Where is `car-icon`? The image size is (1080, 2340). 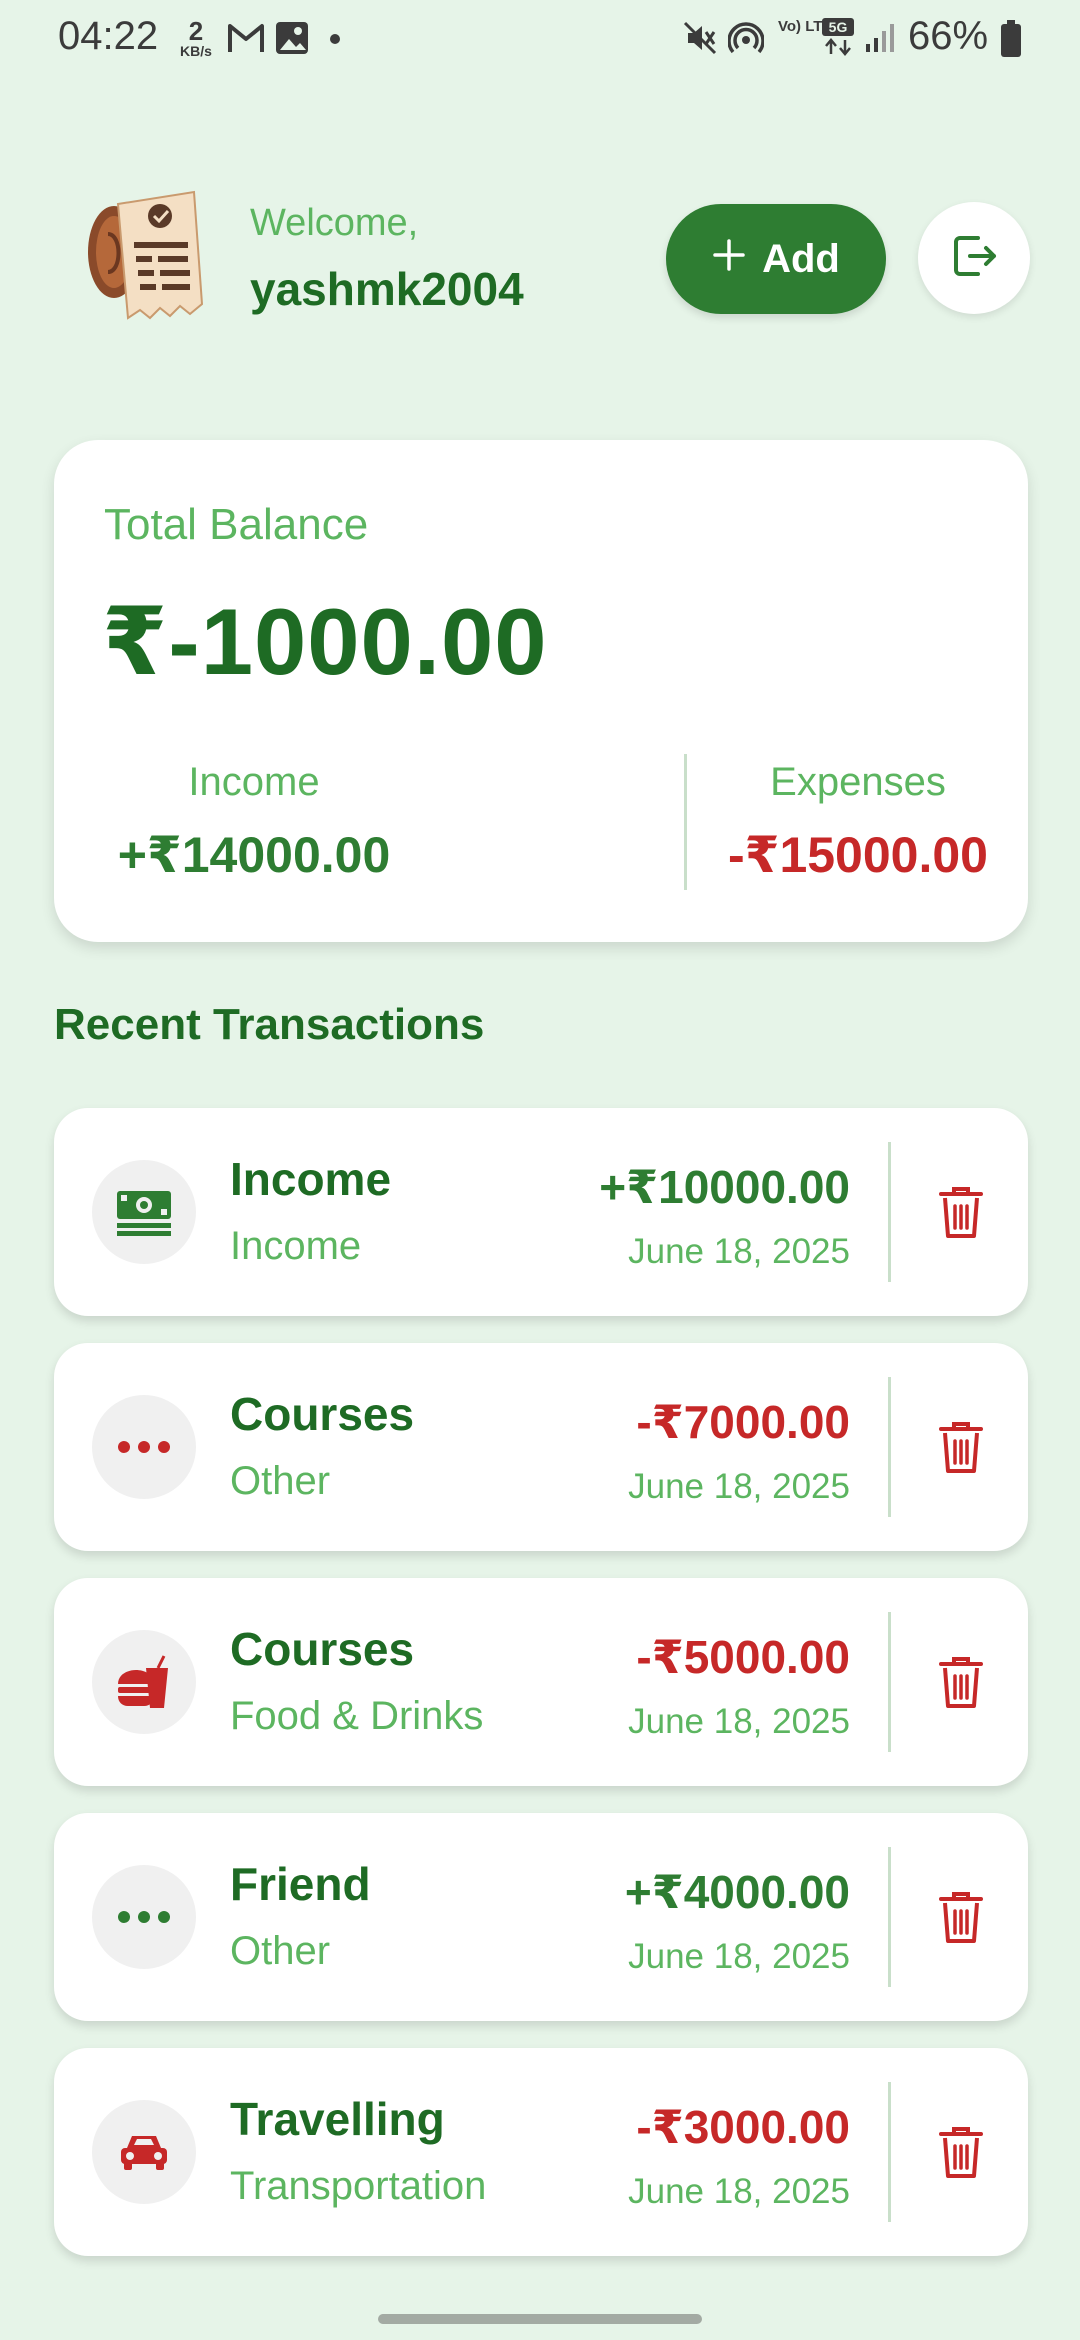 car-icon is located at coordinates (144, 2152).